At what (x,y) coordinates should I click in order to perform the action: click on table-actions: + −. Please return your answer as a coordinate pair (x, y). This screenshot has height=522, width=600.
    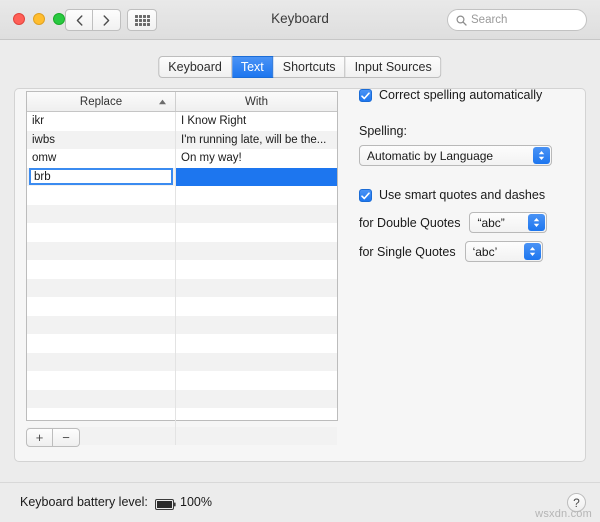
    Looking at the image, I should click on (53, 437).